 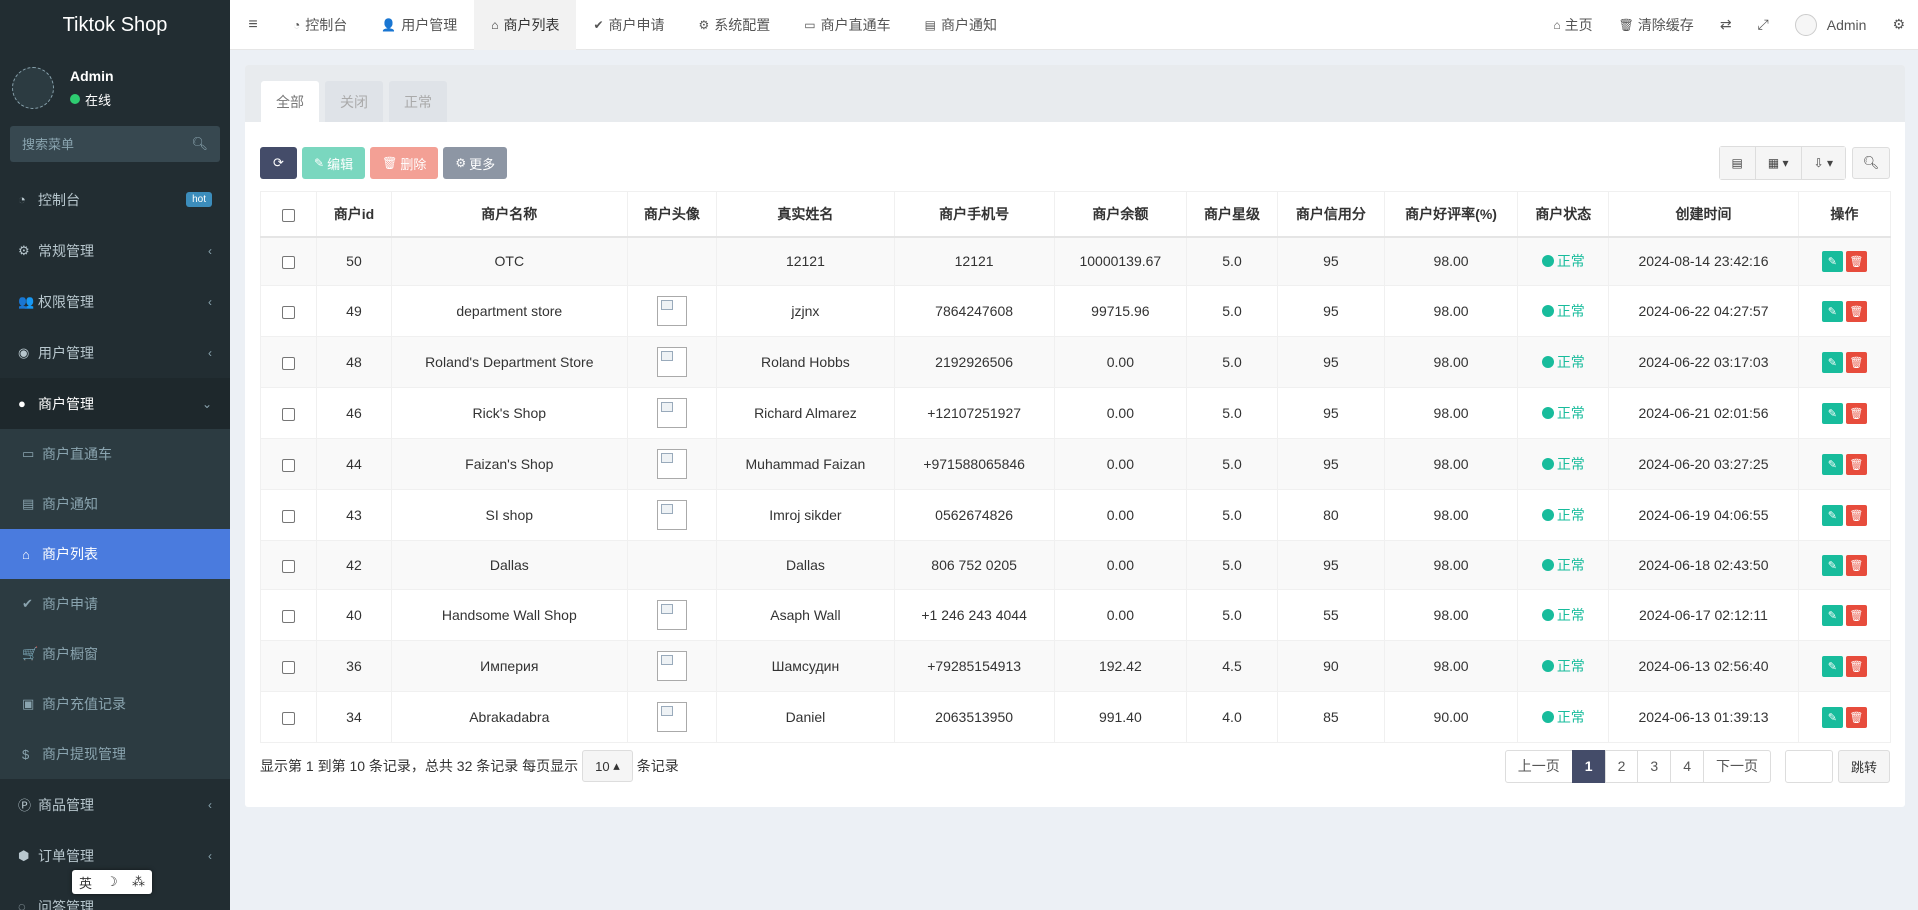 I want to click on sidebar-item: ⌂ 商户列表, so click(x=115, y=554).